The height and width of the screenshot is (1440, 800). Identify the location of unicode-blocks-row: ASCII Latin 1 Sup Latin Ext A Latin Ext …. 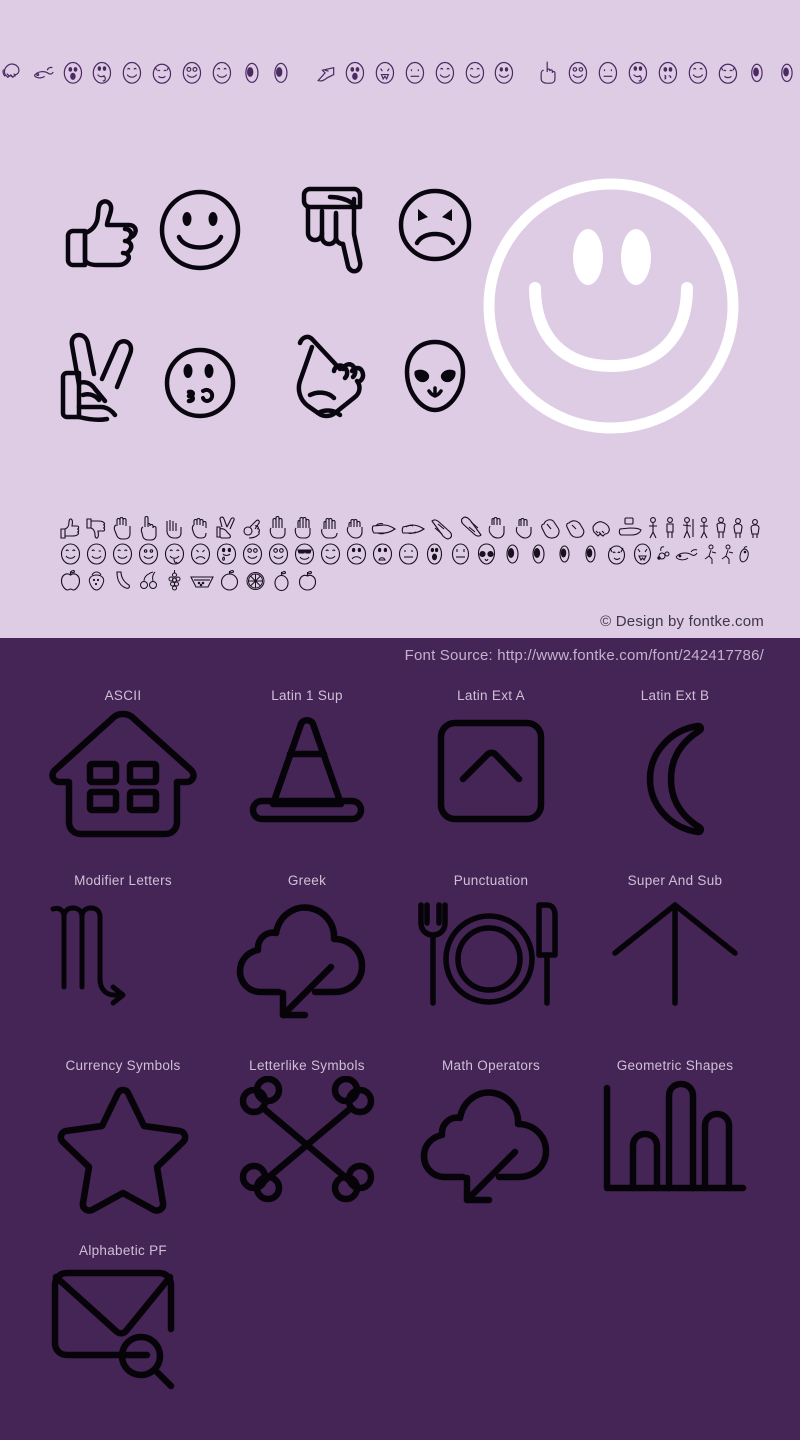
(400, 772).